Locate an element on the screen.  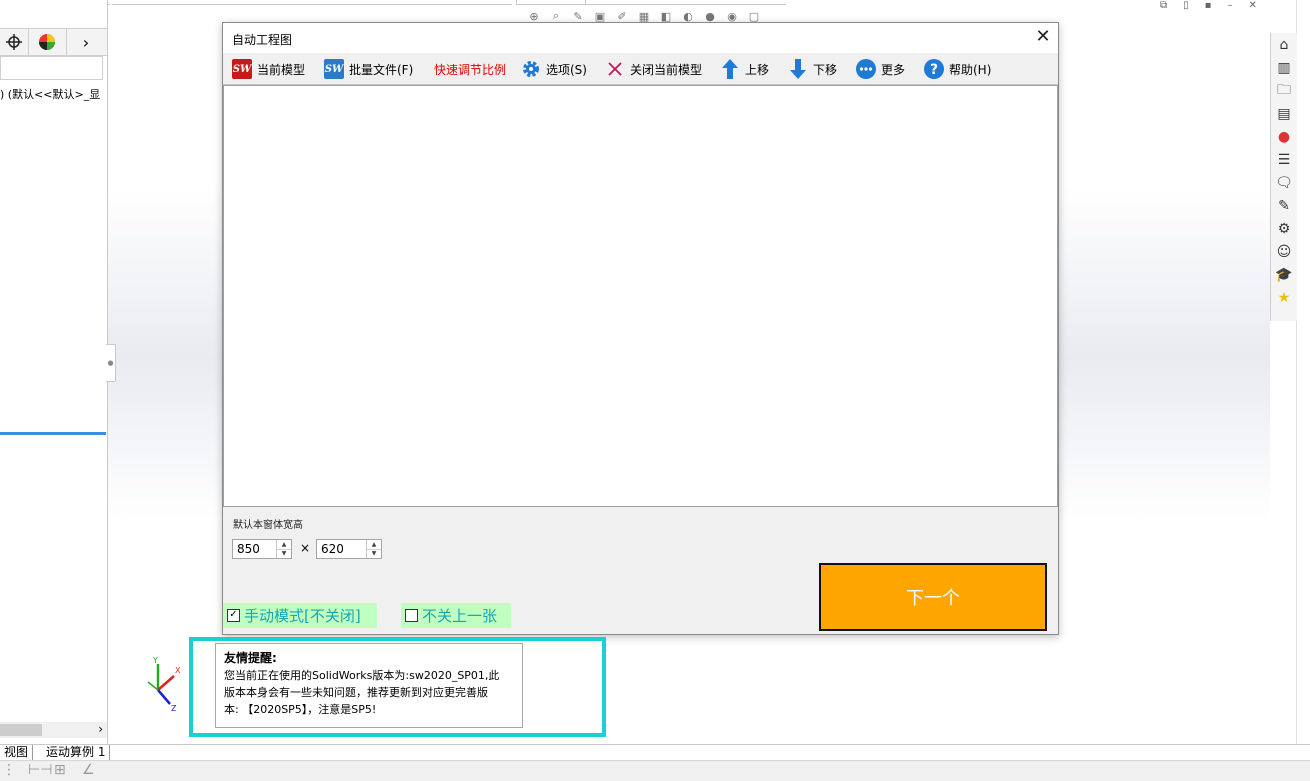
chevron-right-icon: › is located at coordinates (86, 42).